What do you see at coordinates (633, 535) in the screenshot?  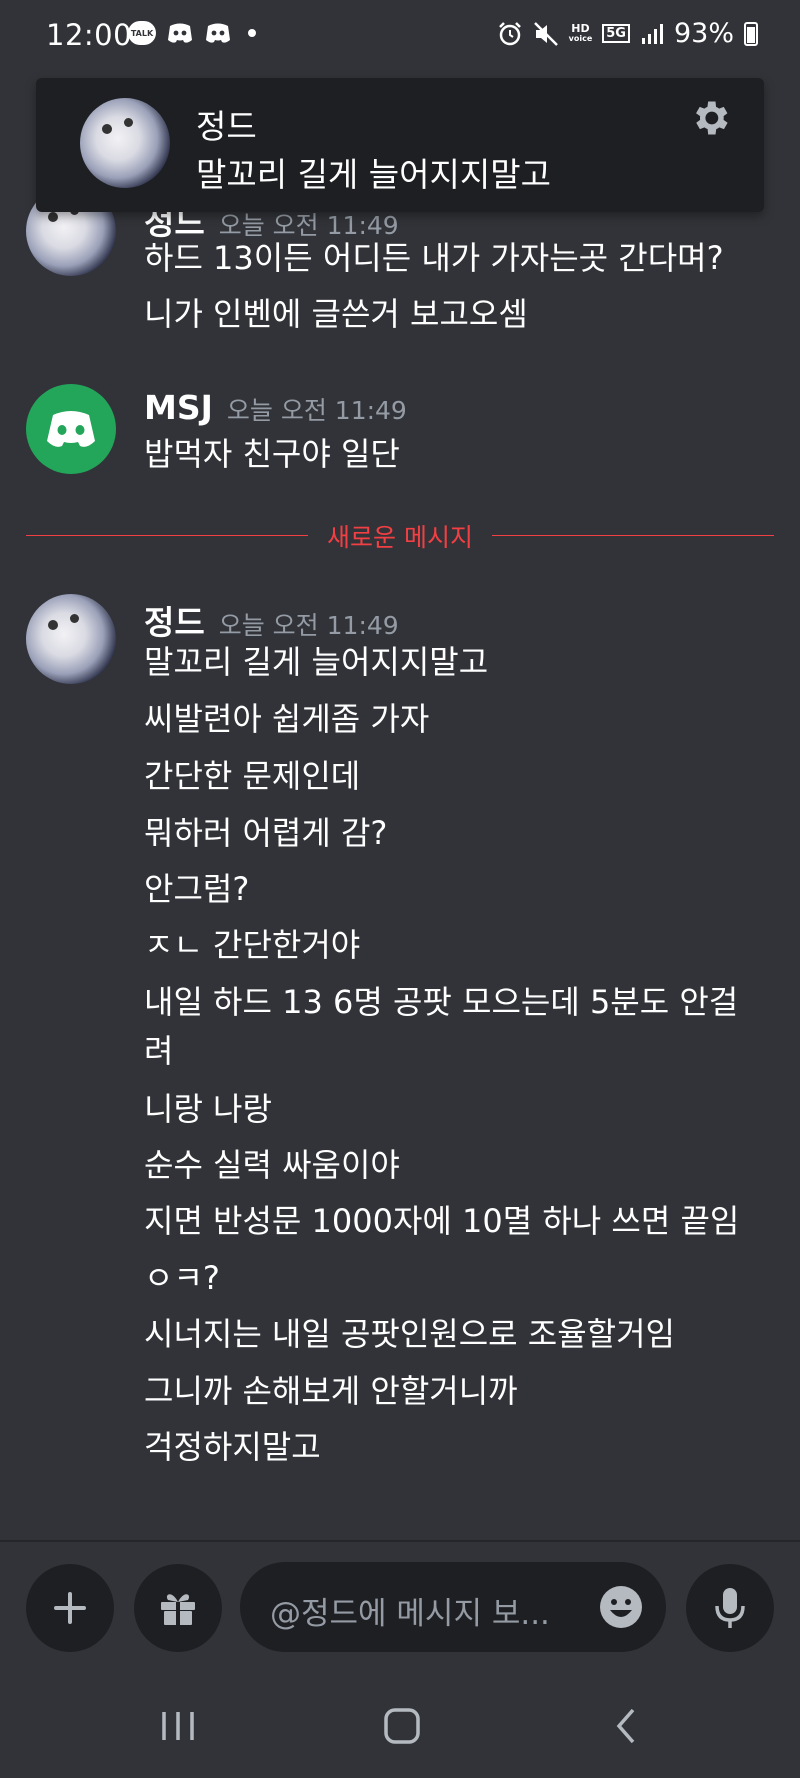 I see `divider-line-right` at bounding box center [633, 535].